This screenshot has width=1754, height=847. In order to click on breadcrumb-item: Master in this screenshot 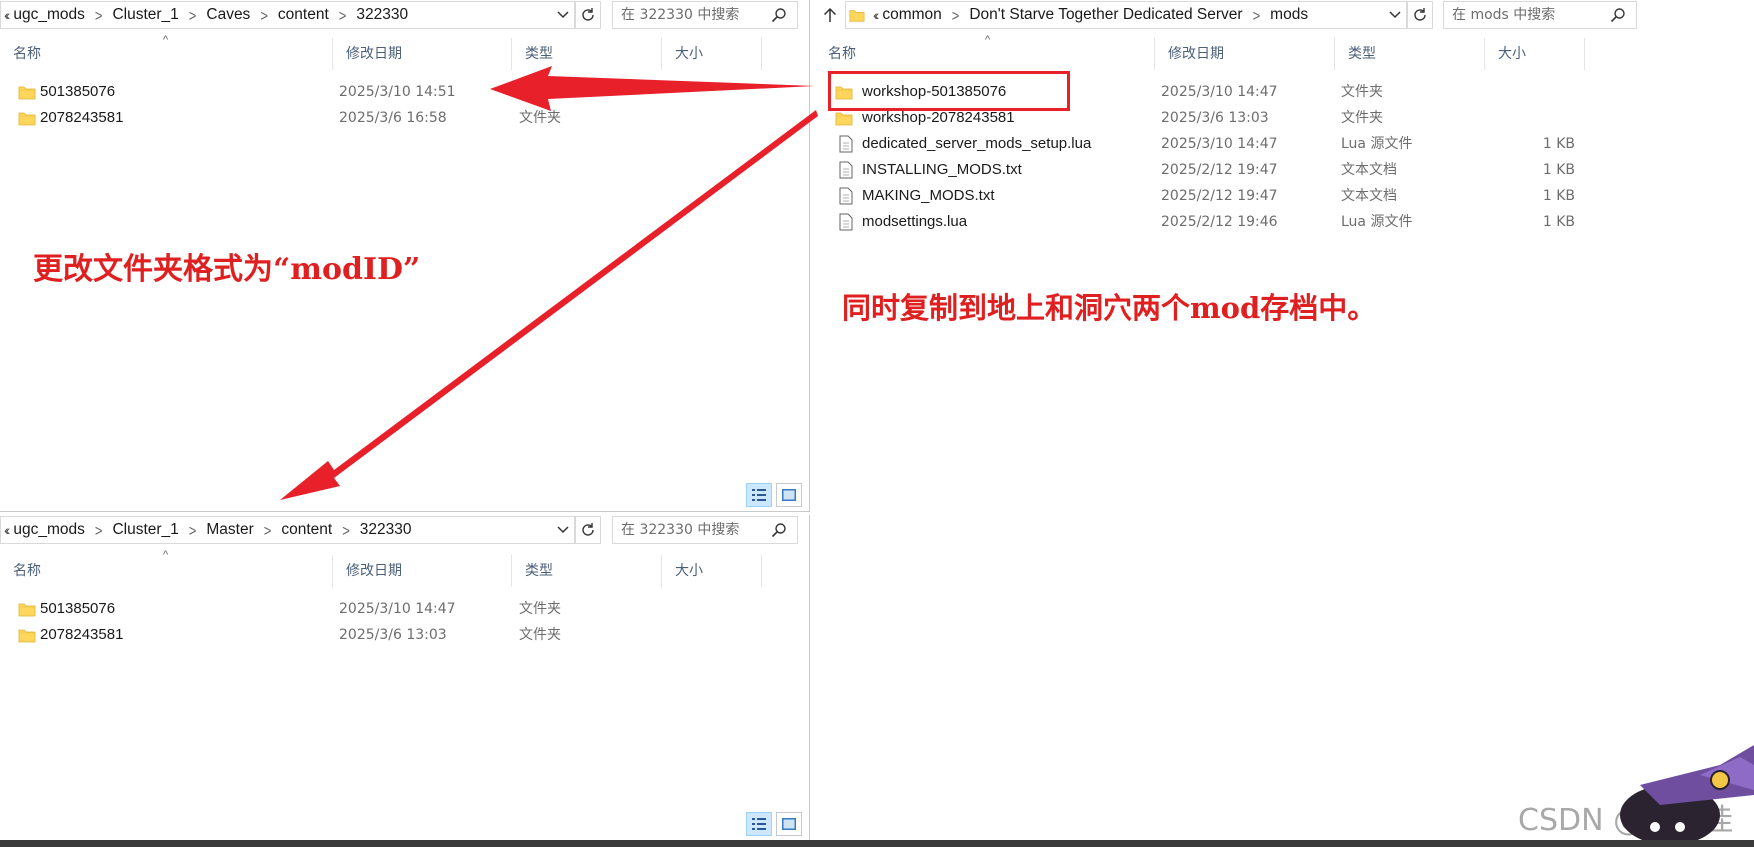, I will do `click(229, 530)`.